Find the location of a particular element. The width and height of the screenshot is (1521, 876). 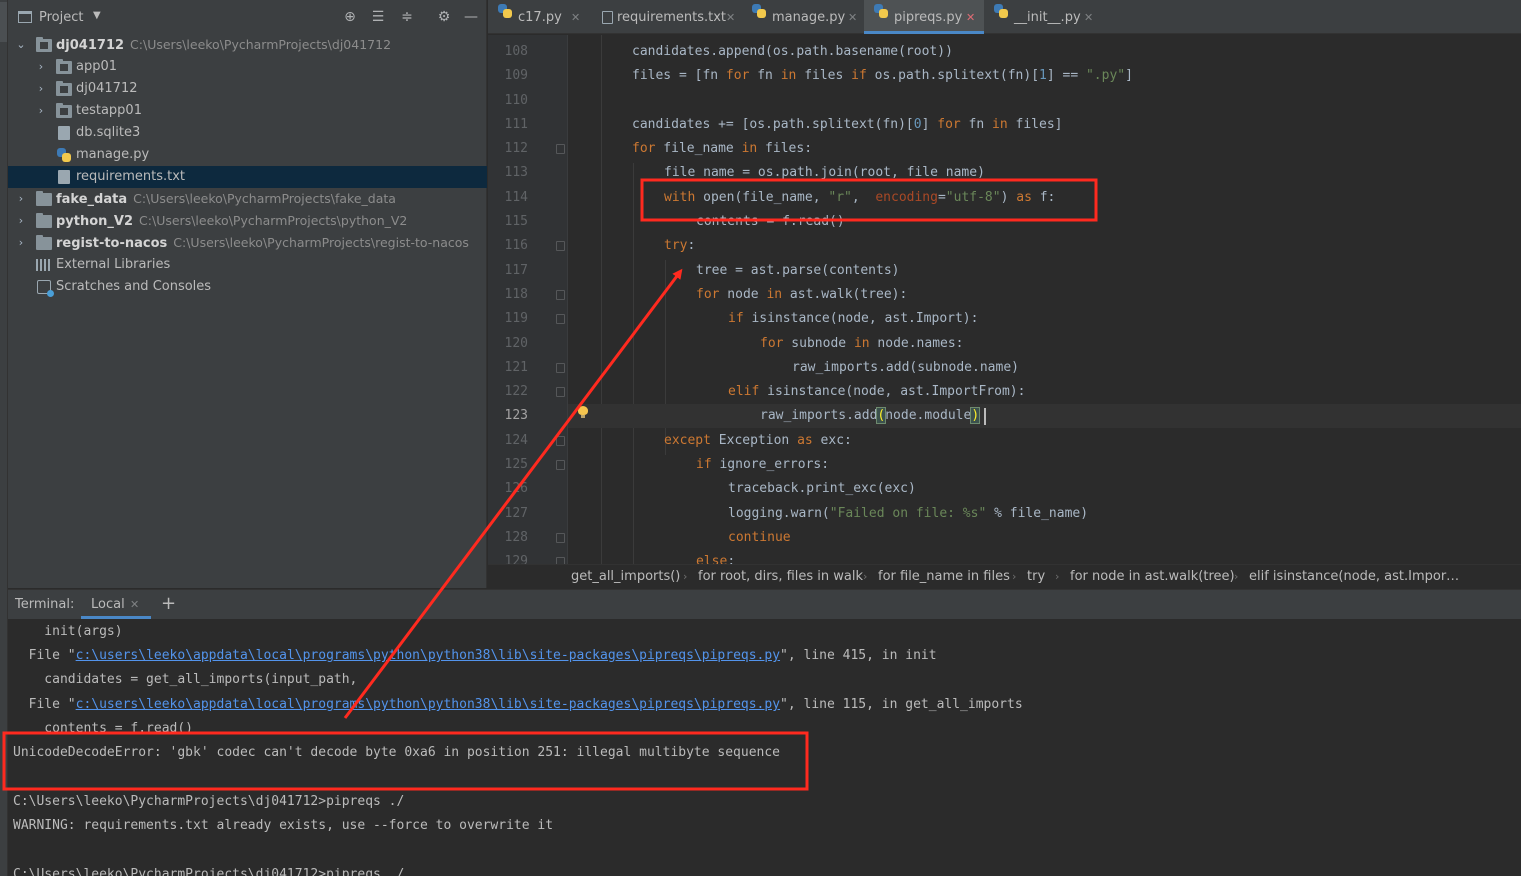

line-number: 121 is located at coordinates (516, 367).